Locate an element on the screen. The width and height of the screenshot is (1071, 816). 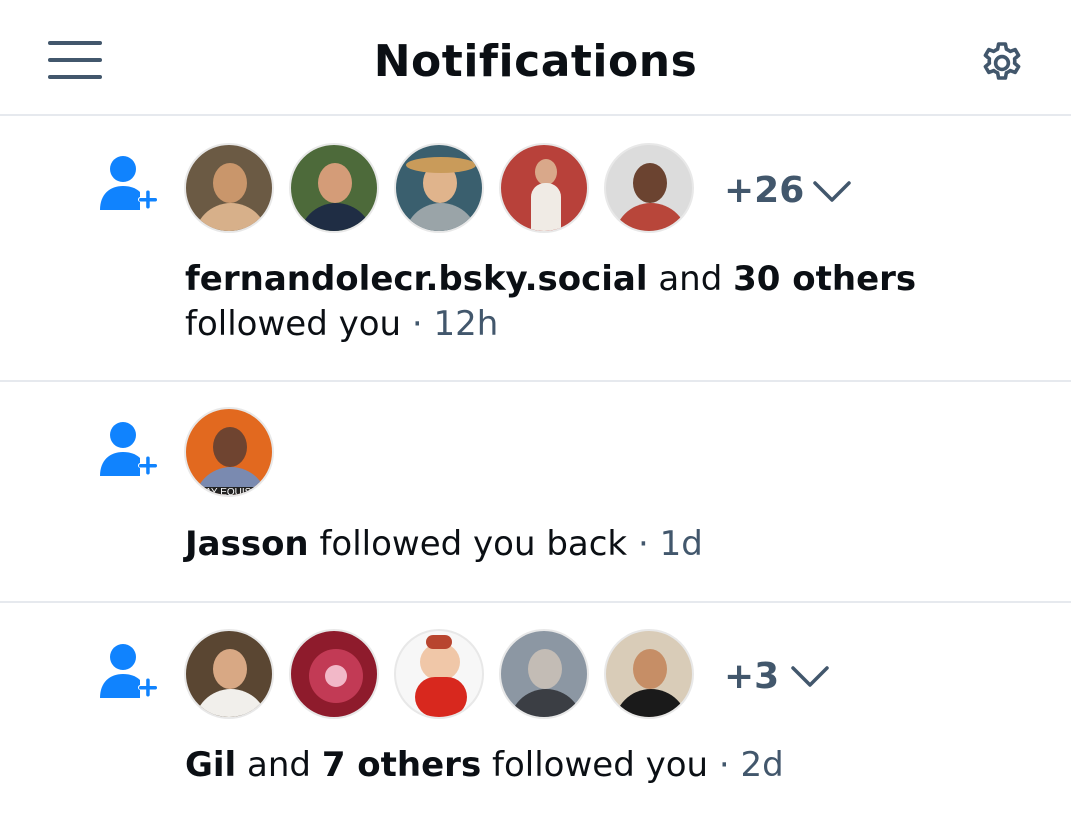
action-text: followed you back is located at coordinates (473, 544).